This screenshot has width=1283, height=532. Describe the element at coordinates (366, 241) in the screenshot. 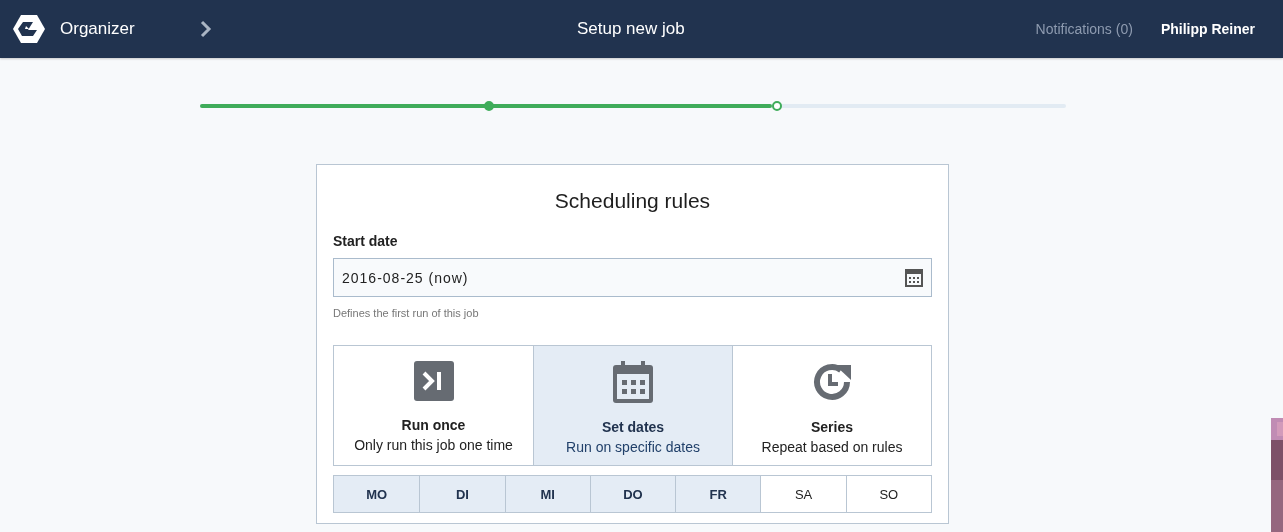

I see `field-label: Start date` at that location.